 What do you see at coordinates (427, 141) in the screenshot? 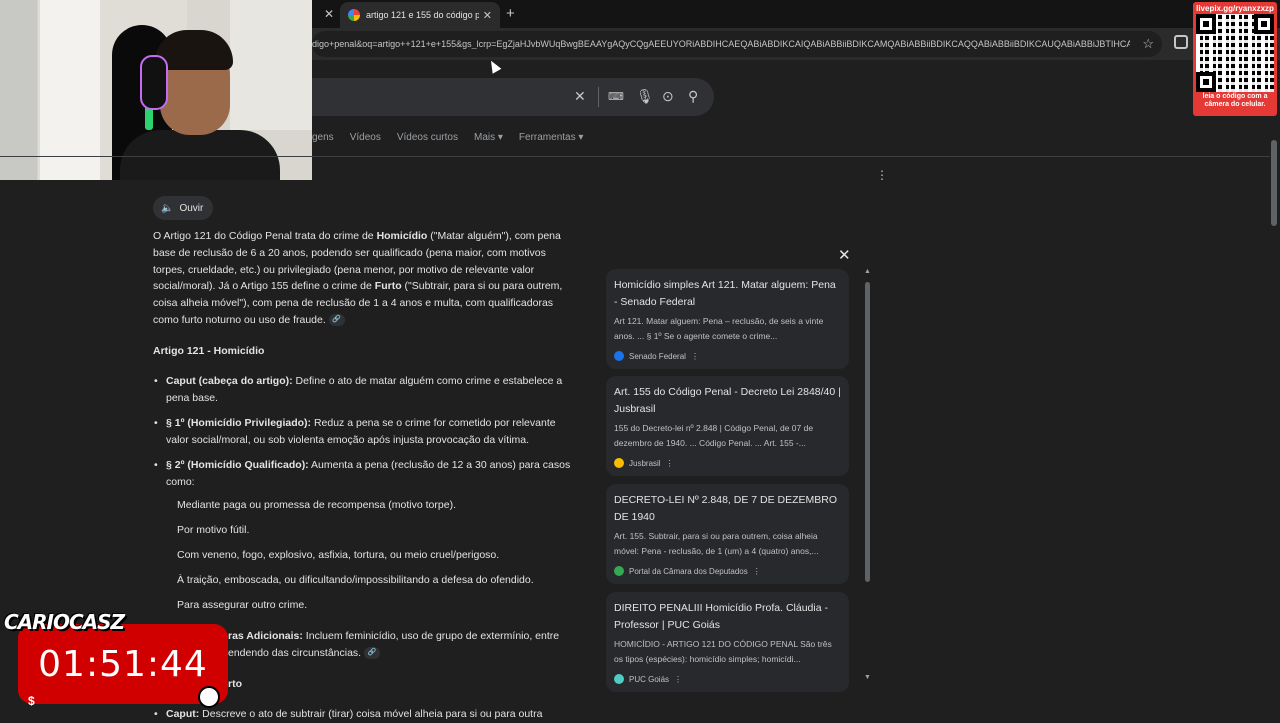
I see `tab-short-videos: Vídeos curtos` at bounding box center [427, 141].